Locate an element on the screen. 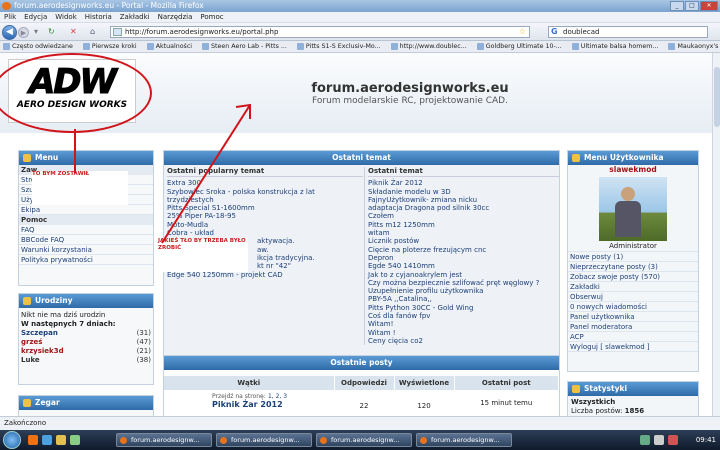 The width and height of the screenshot is (720, 450). firefox-icon is located at coordinates (223, 440).